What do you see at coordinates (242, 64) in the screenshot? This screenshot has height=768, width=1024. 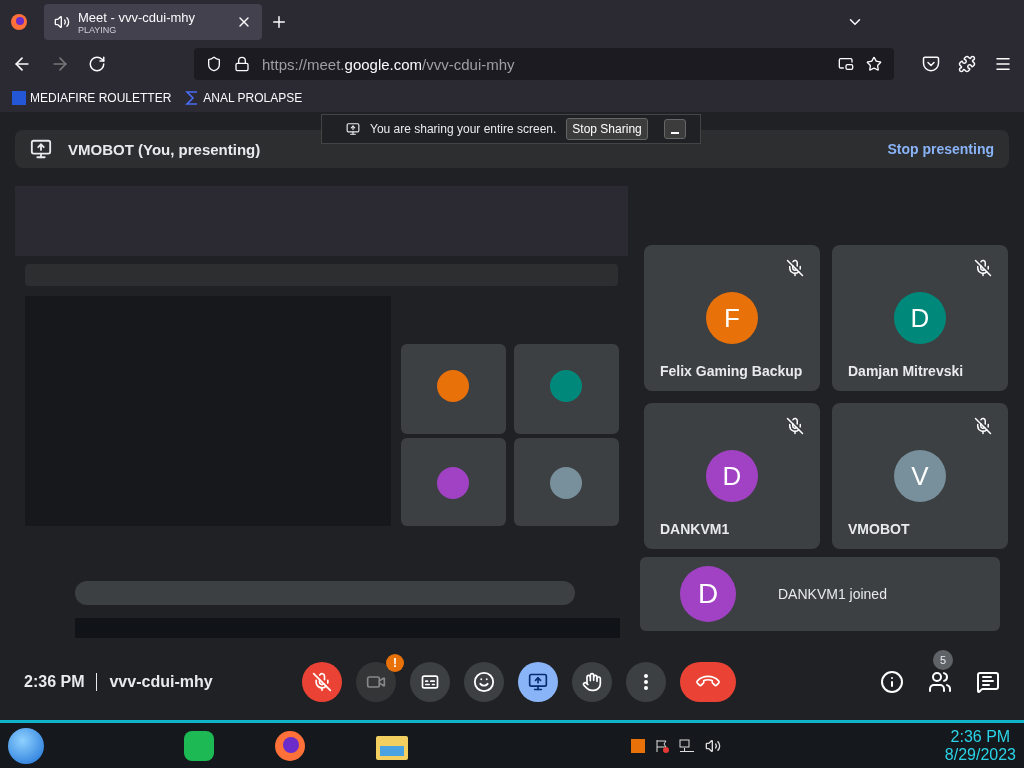 I see `lock-icon` at bounding box center [242, 64].